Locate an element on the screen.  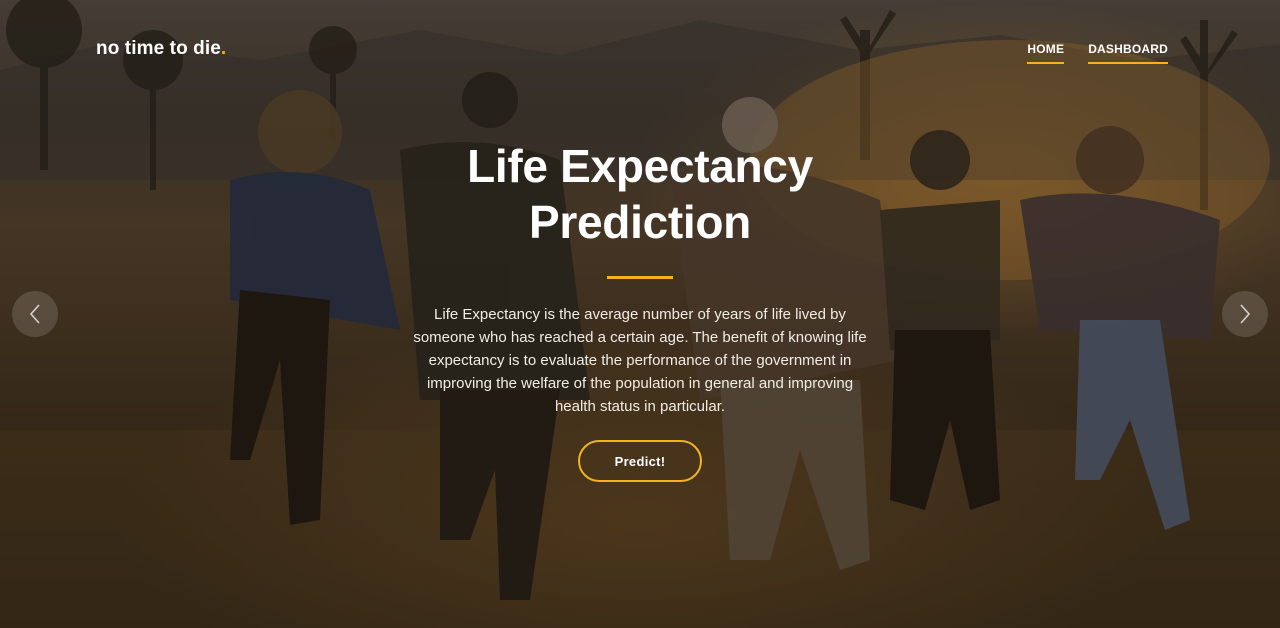
chevron-left-icon is located at coordinates (35, 314).